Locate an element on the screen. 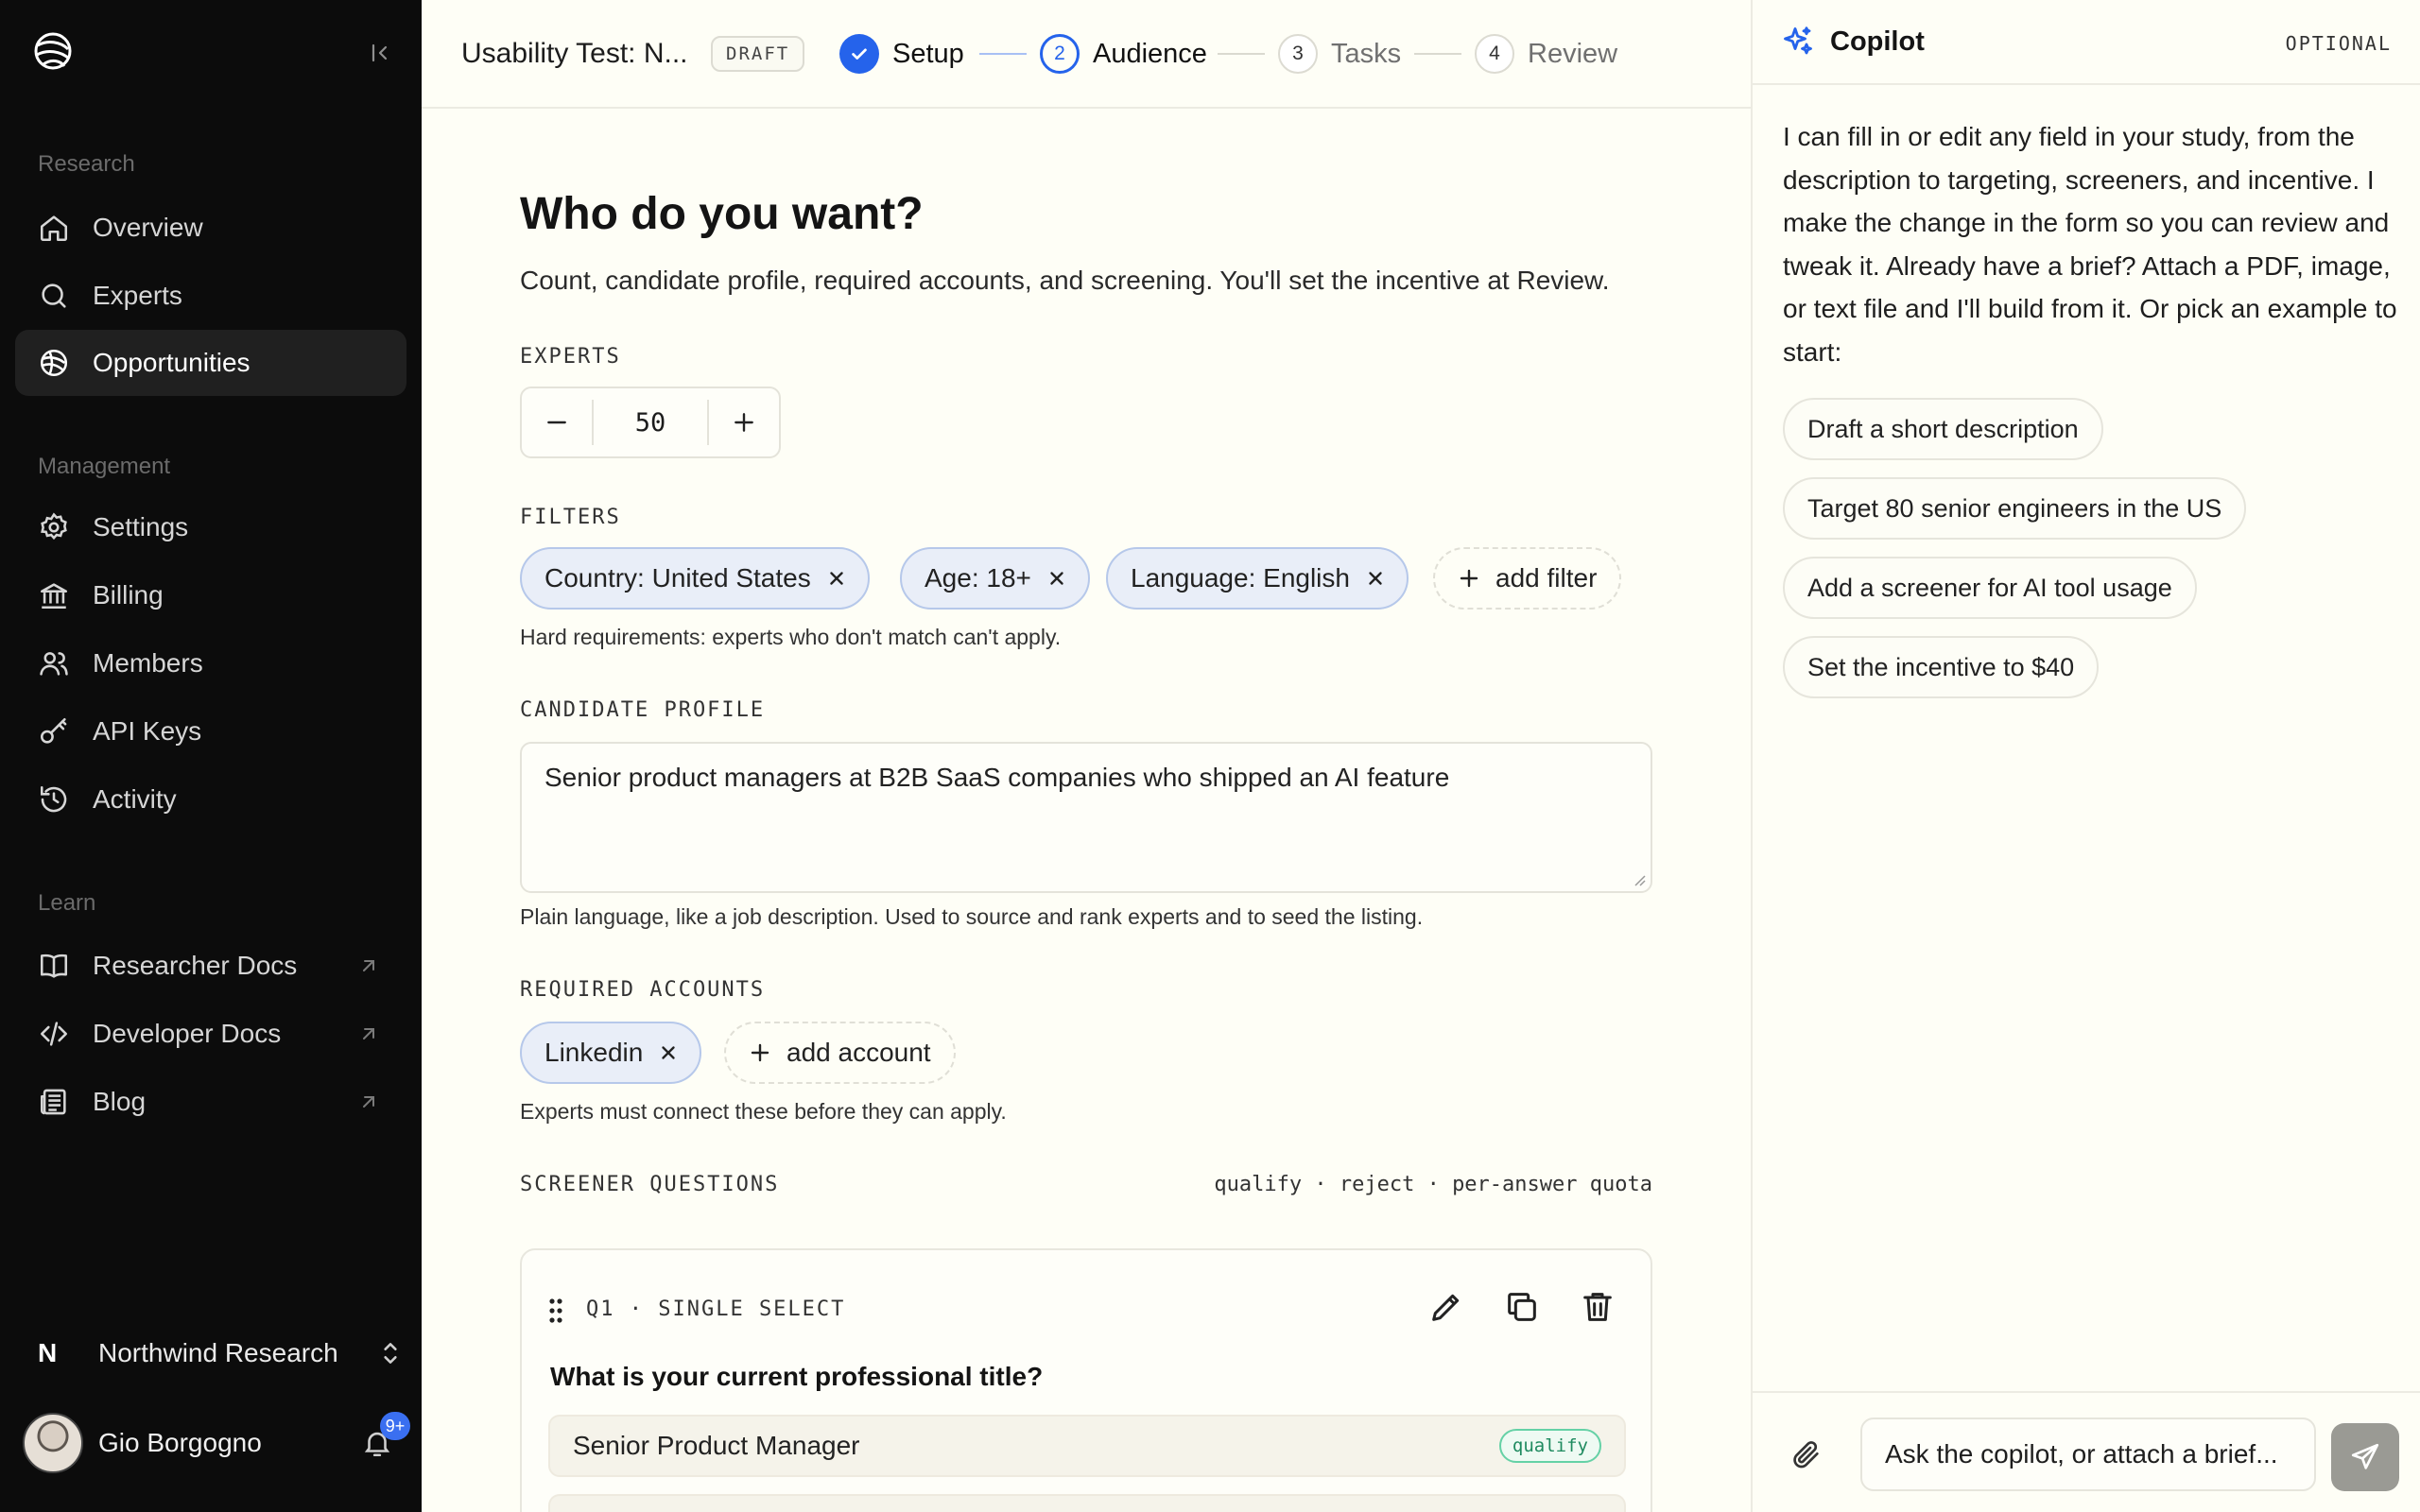 The image size is (2420, 1512). copilot-header: Copilot OPTIONAL is located at coordinates (2086, 42).